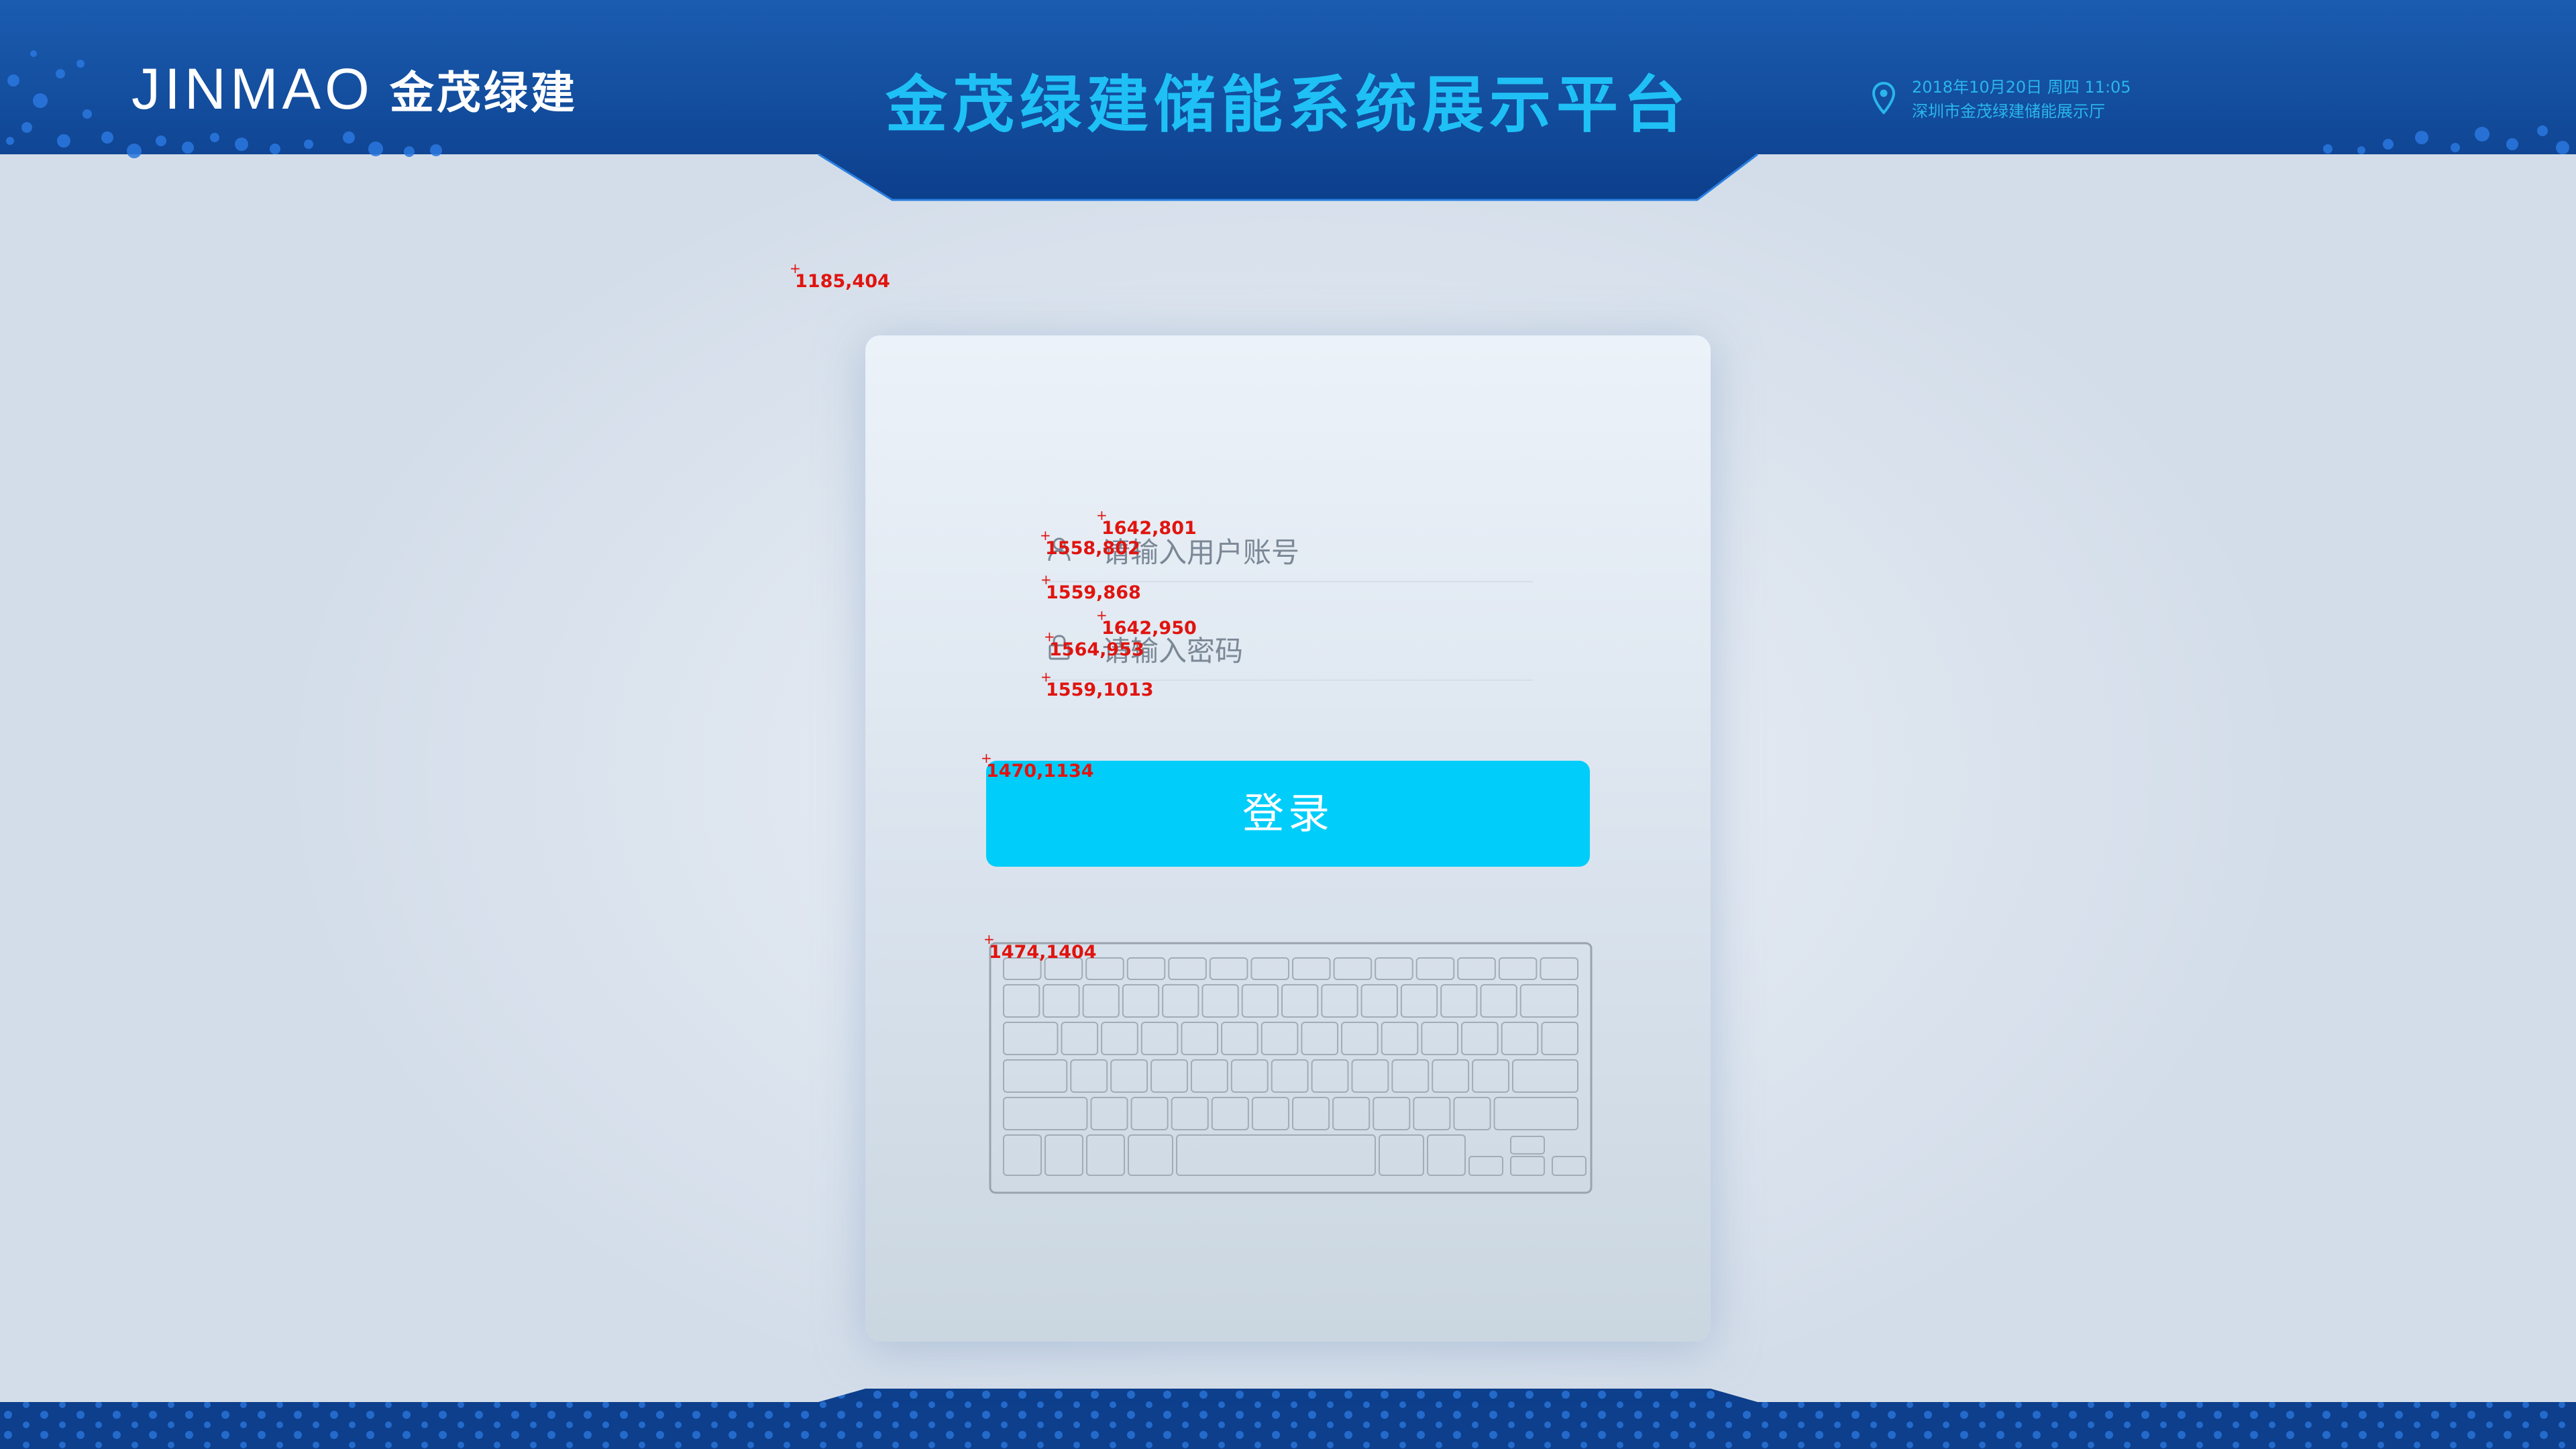 The height and width of the screenshot is (1449, 2576). Describe the element at coordinates (1097, 684) in the screenshot. I see `coordinate-annotation: 1559,1013` at that location.